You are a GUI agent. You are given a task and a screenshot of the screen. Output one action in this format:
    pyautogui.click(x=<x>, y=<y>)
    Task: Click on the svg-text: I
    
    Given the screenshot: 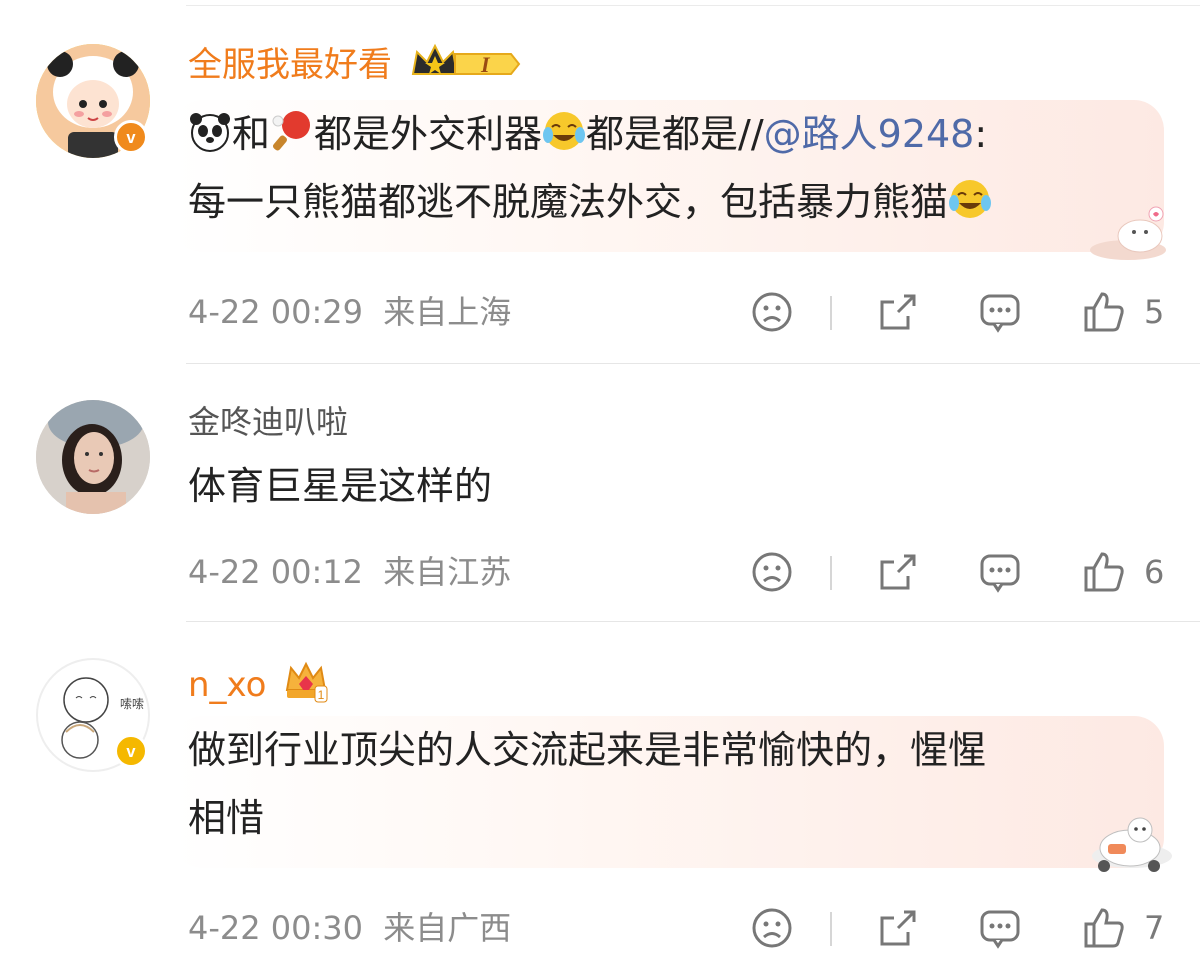 What is the action you would take?
    pyautogui.click(x=485, y=64)
    